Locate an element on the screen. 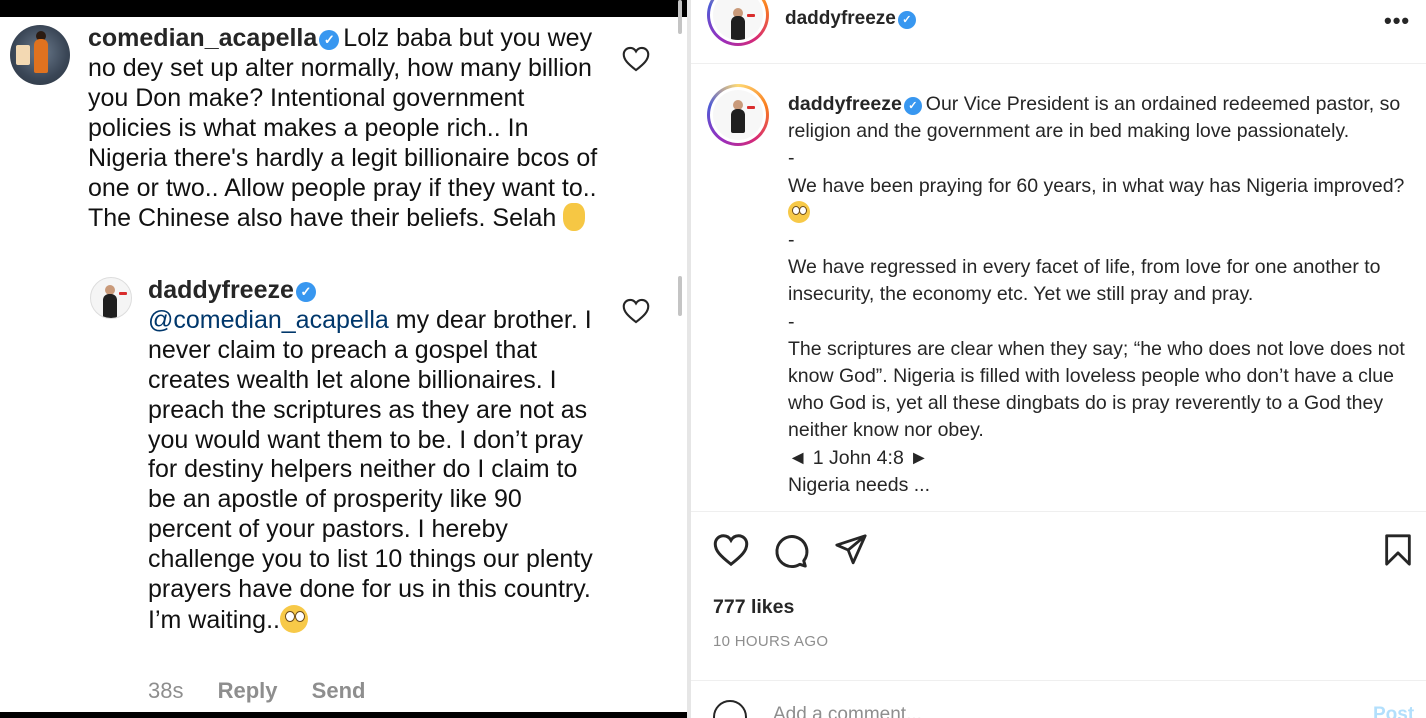 This screenshot has height=718, width=1426. caption-verse: ◄ 1 John 4:8 ► is located at coordinates (858, 457).